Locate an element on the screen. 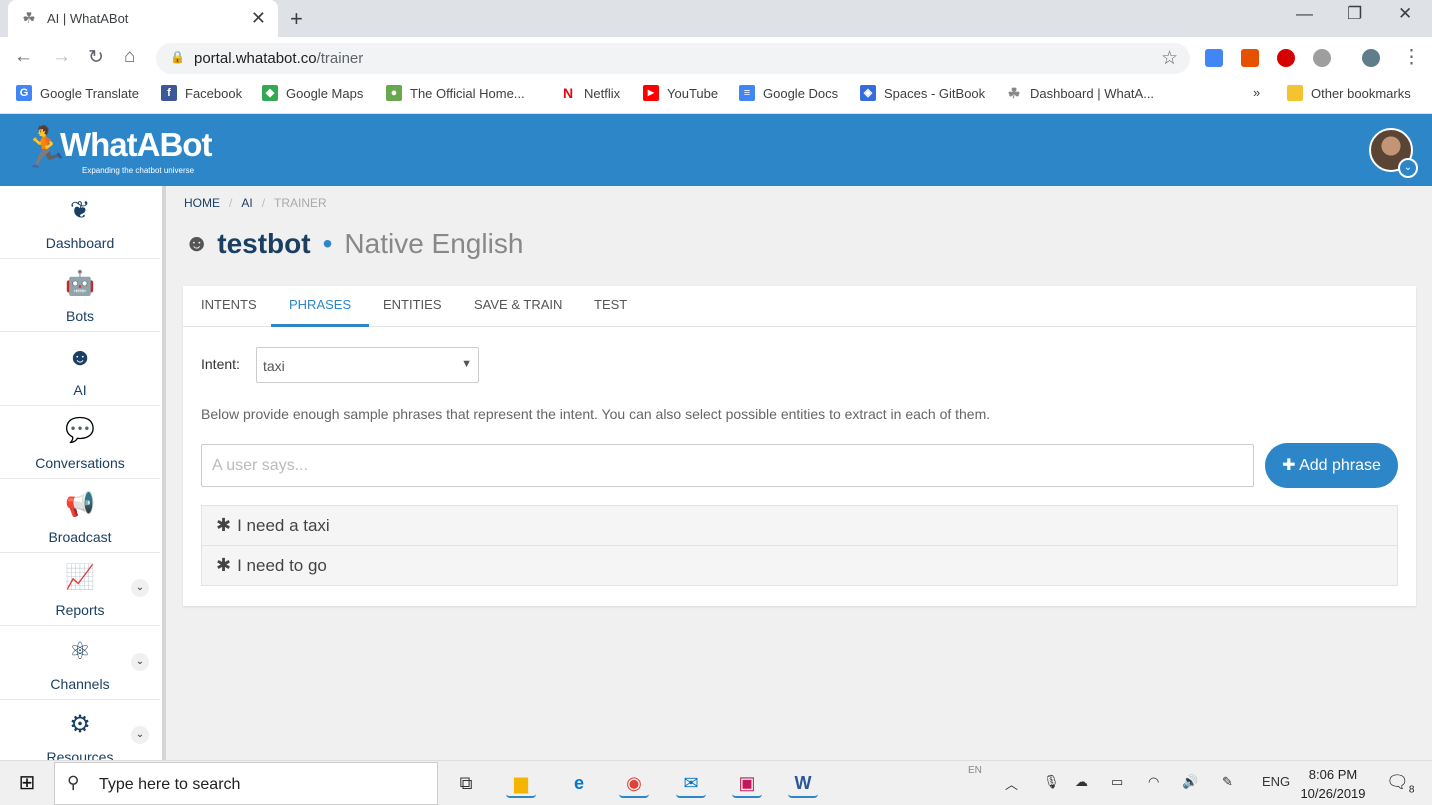 The width and height of the screenshot is (1432, 805). wifi-icon: ◠ is located at coordinates (1153, 782).